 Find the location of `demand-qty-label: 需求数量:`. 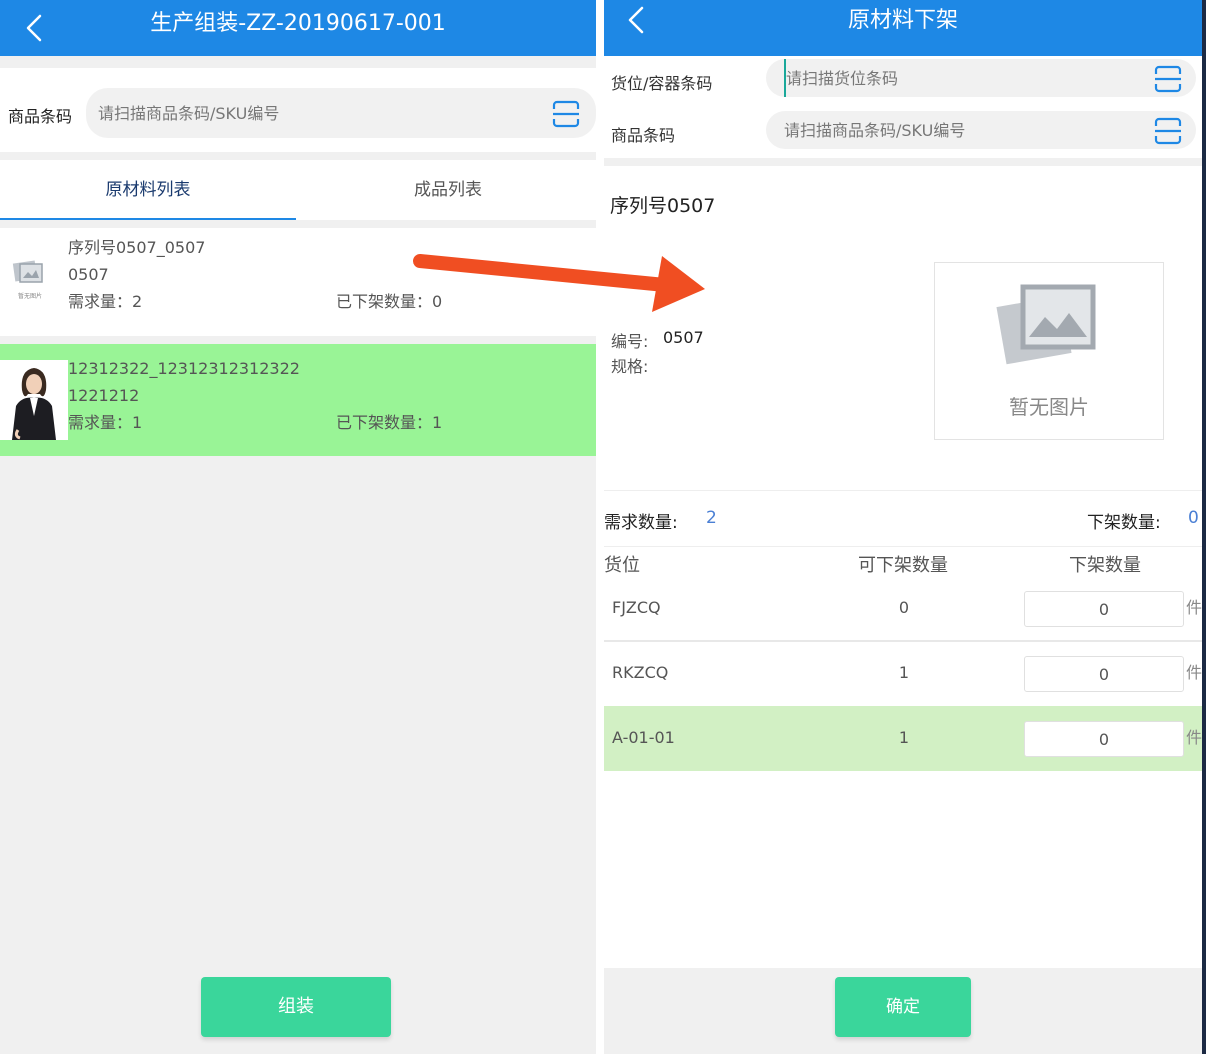

demand-qty-label: 需求数量: is located at coordinates (641, 523).